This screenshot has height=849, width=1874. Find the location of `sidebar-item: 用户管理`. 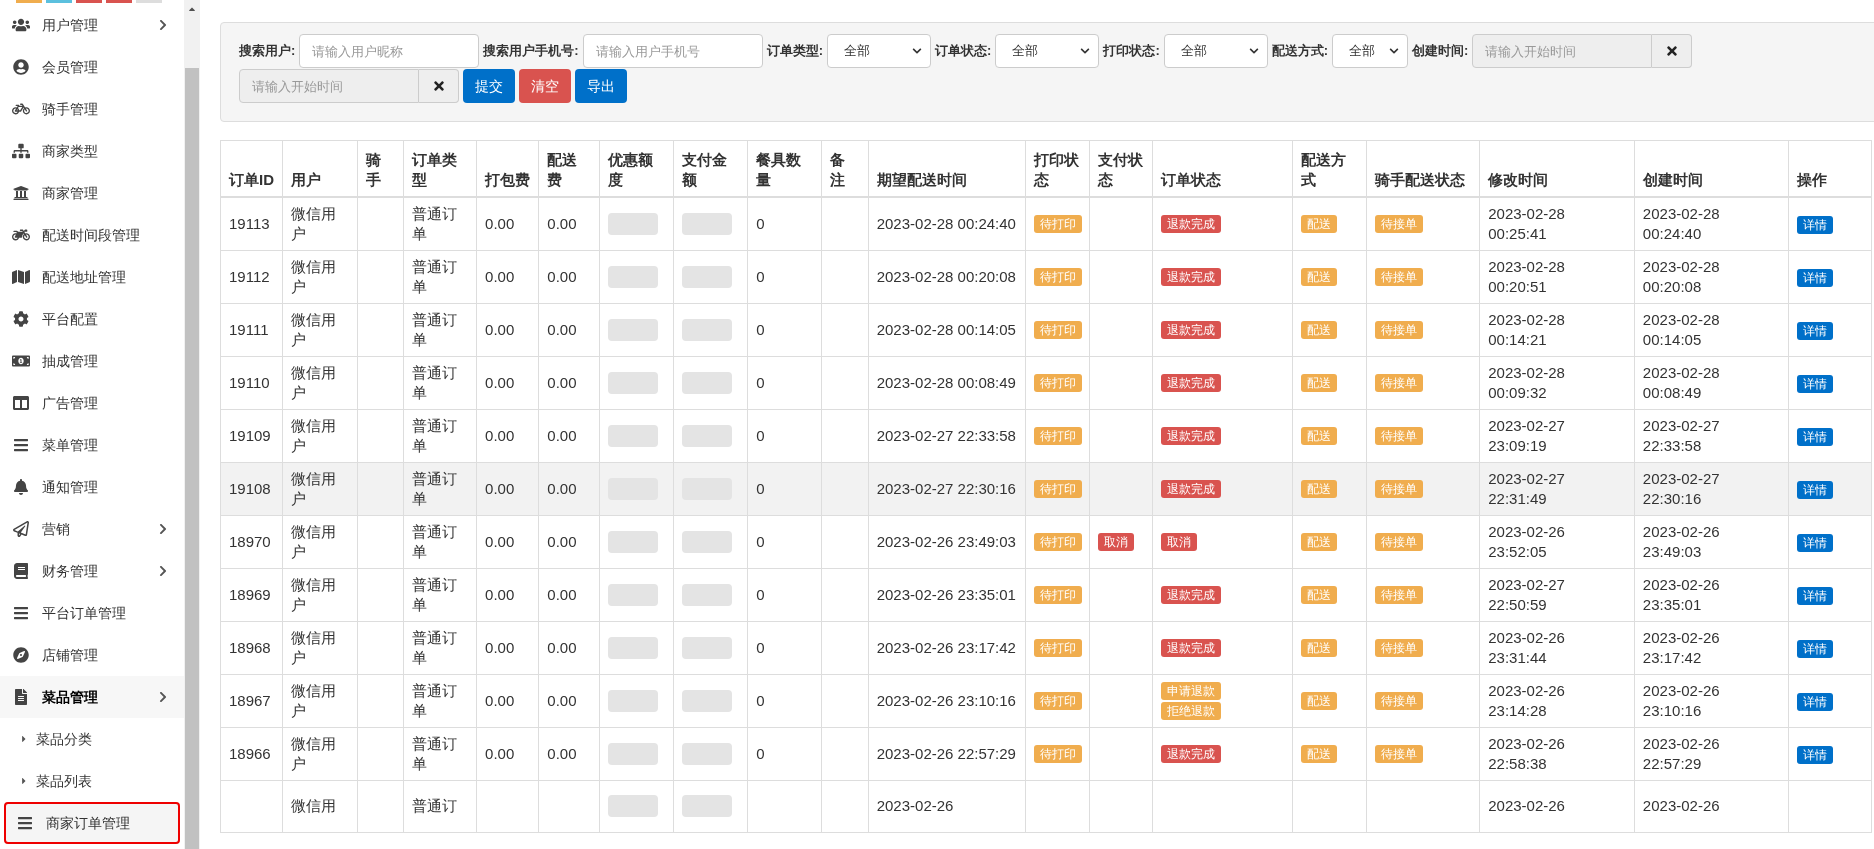

sidebar-item: 用户管理 is located at coordinates (92, 25).